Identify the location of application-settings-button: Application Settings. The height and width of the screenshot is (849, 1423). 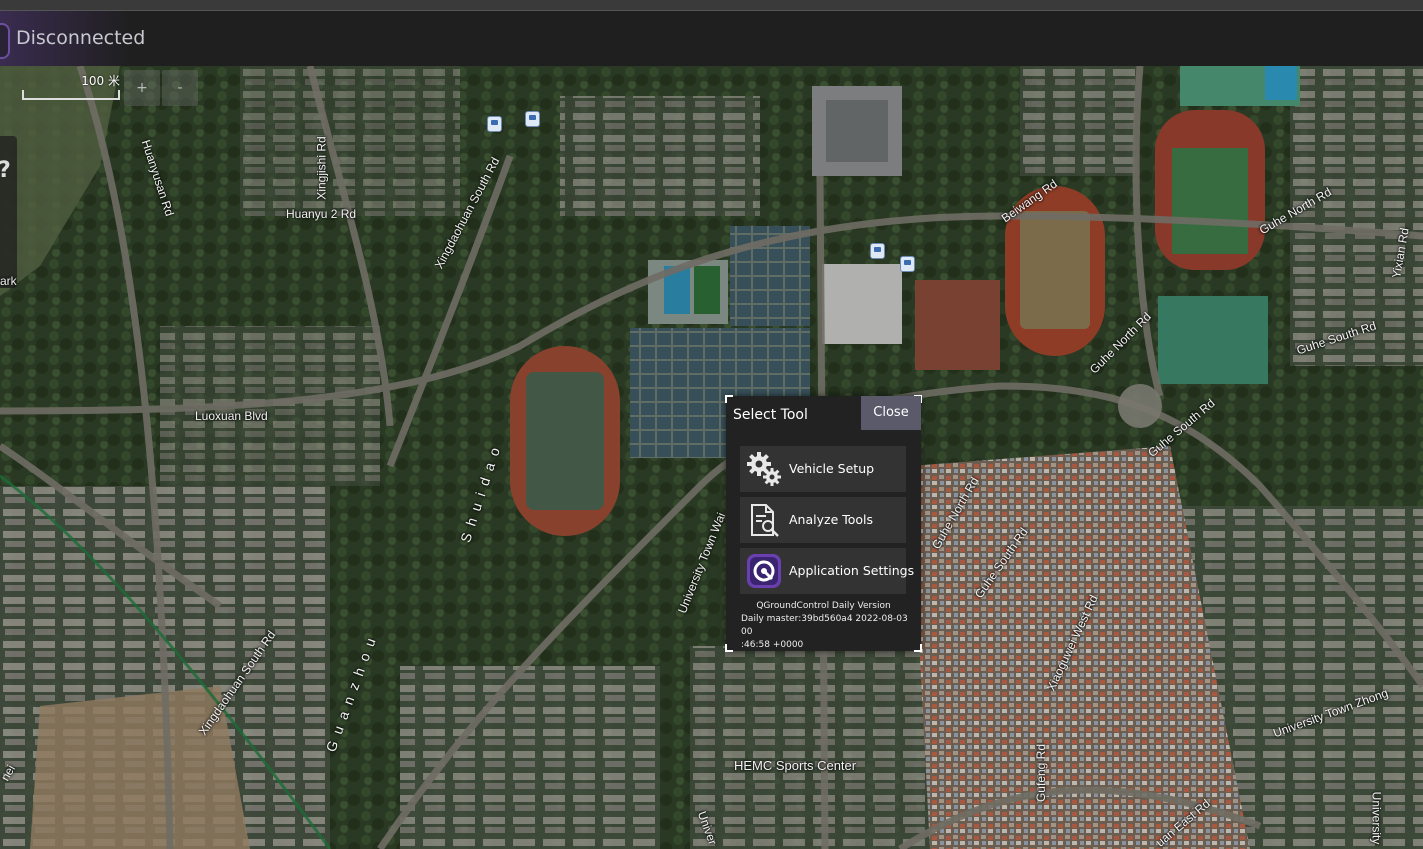
(827, 571).